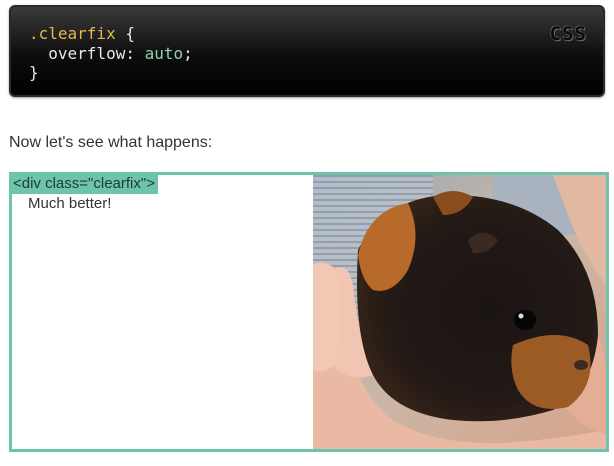 The image size is (614, 466). Describe the element at coordinates (135, 53) in the screenshot. I see `code-colon: :` at that location.